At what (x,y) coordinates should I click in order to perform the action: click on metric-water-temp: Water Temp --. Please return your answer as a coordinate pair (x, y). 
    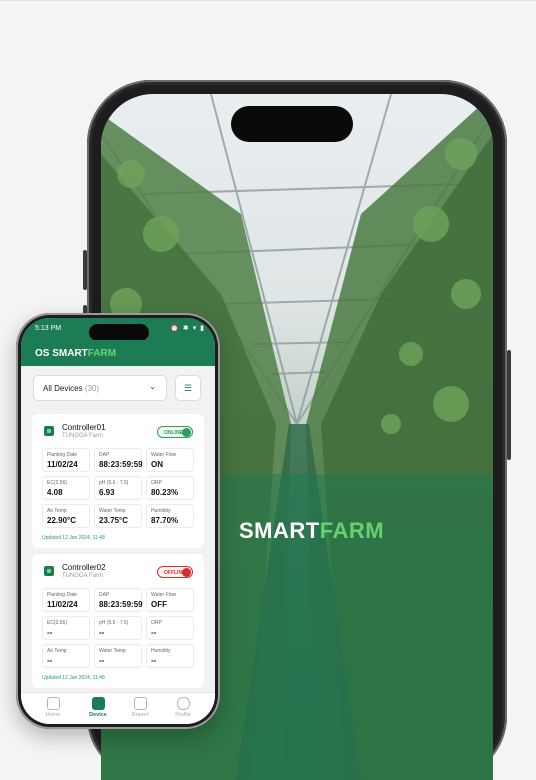
    Looking at the image, I should click on (118, 656).